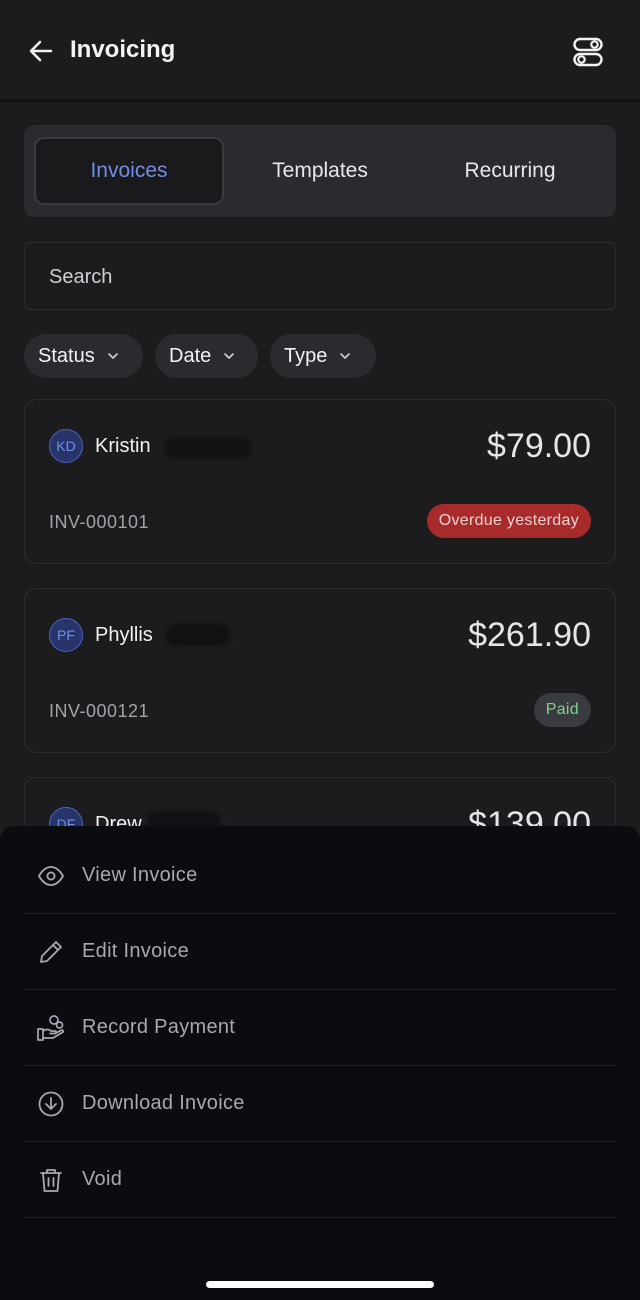 The height and width of the screenshot is (1300, 640). What do you see at coordinates (320, 51) in the screenshot?
I see `app-header: Invoicing` at bounding box center [320, 51].